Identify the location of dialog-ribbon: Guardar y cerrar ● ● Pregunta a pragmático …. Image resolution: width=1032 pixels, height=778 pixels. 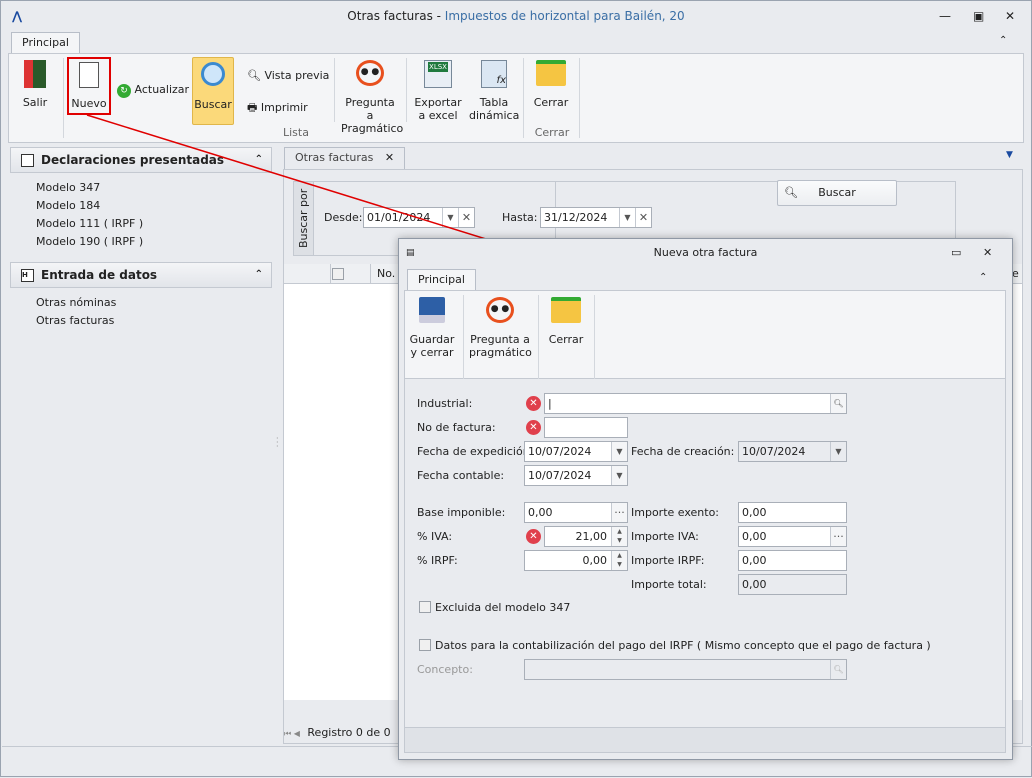
(705, 334).